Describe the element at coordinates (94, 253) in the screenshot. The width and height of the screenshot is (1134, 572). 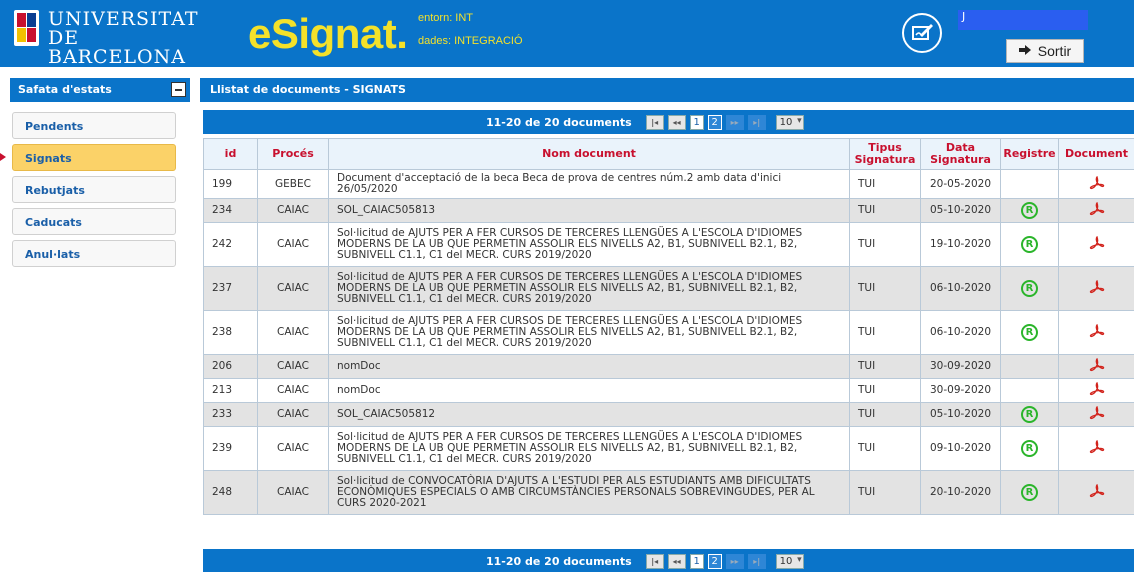
I see `sidebar-item-anullats: Anul·lats` at that location.